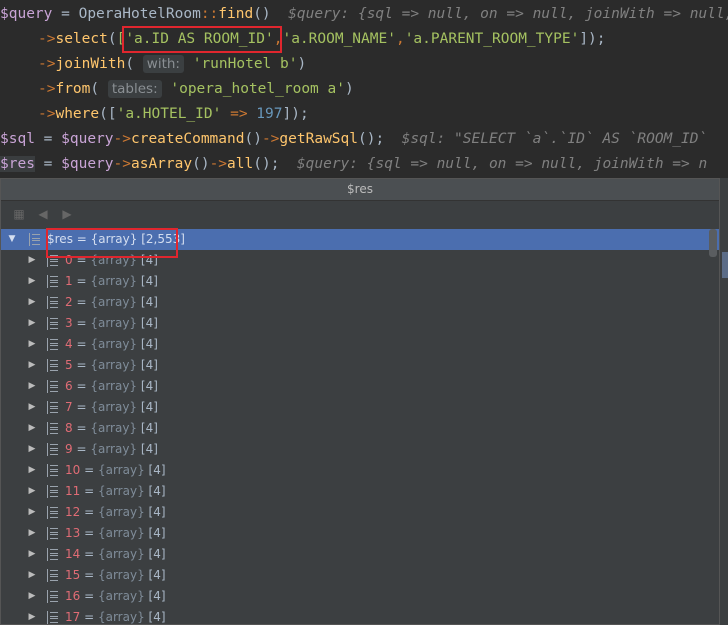 The width and height of the screenshot is (728, 625). What do you see at coordinates (360, 302) in the screenshot?
I see `tree-item-row: ▶ 2 = {array} [4]` at bounding box center [360, 302].